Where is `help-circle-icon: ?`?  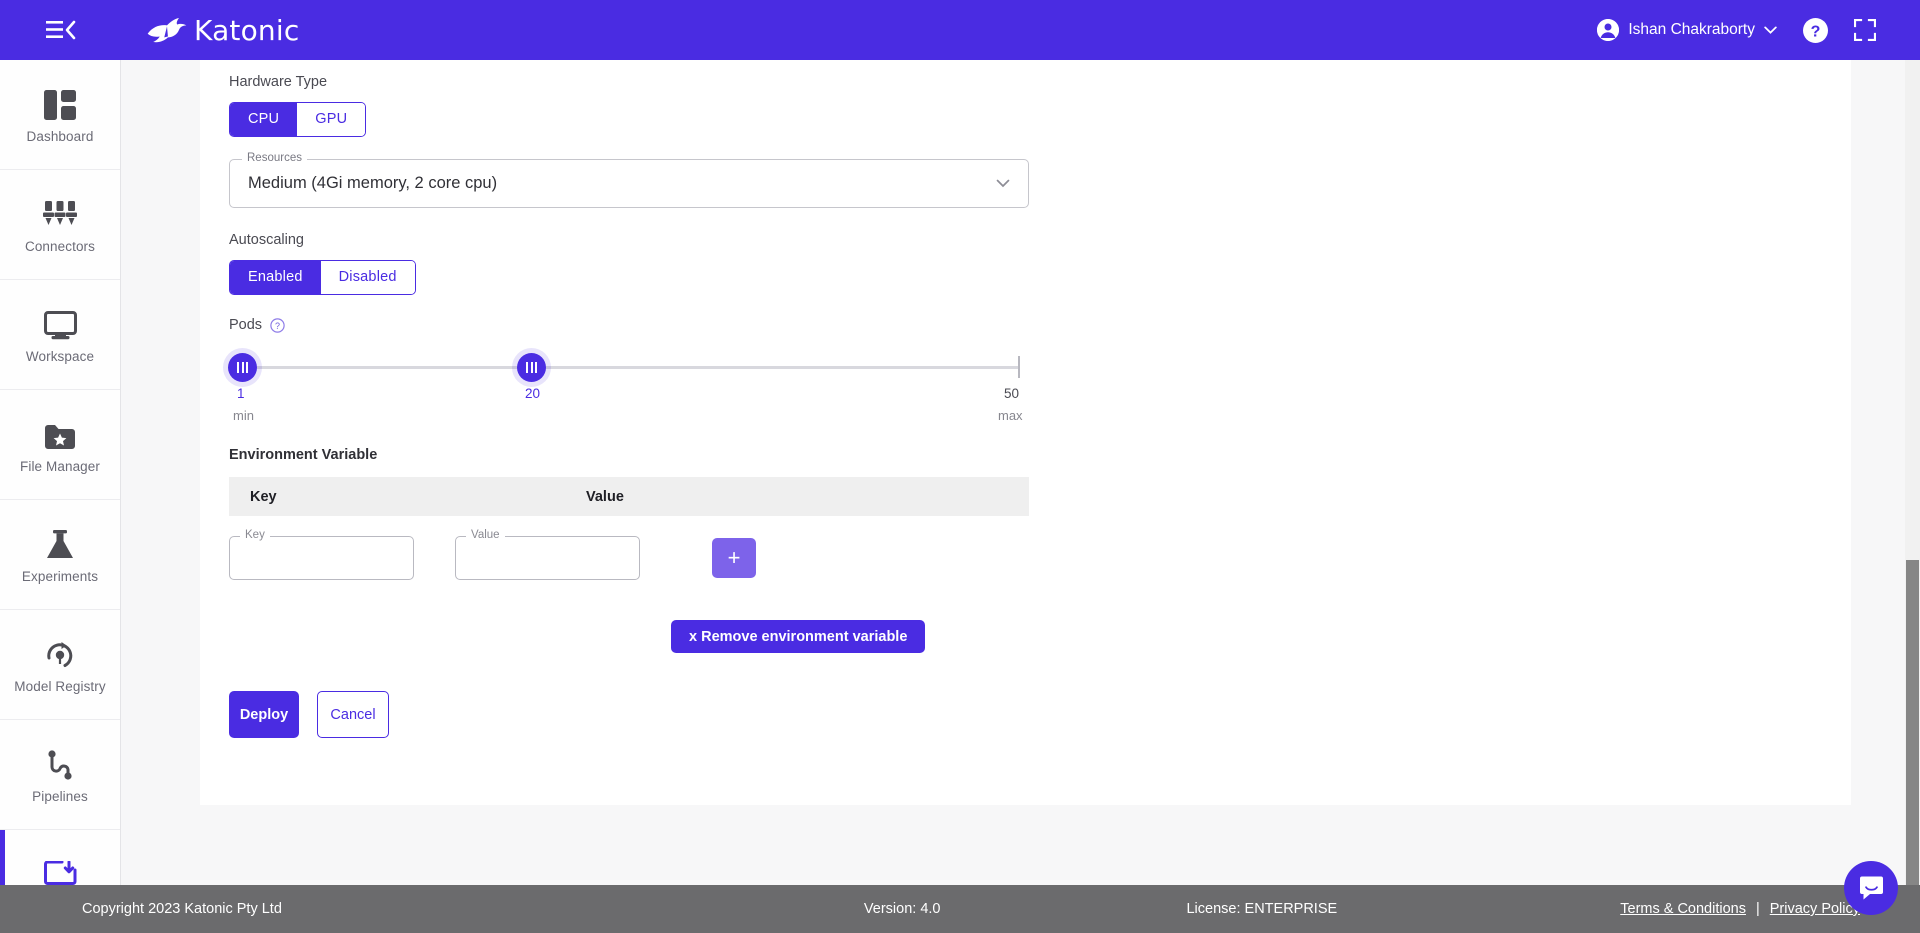
help-circle-icon: ? is located at coordinates (277, 325).